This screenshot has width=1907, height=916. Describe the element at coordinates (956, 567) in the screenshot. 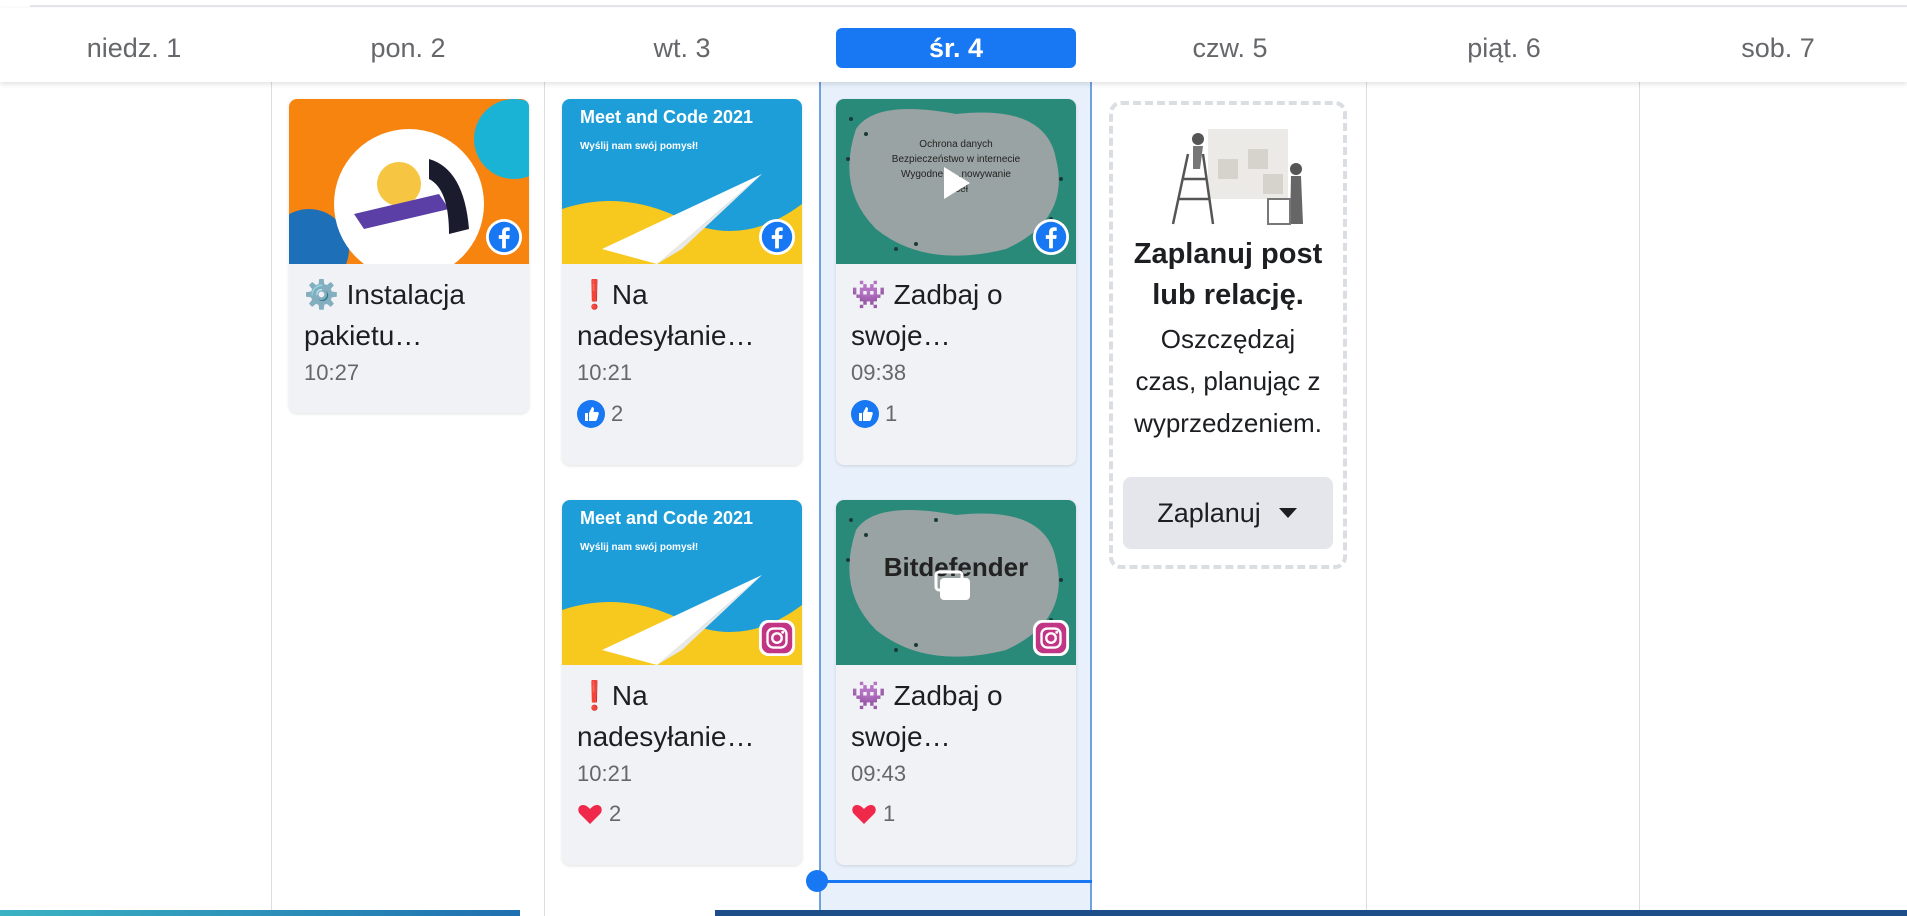

I see `svg-text: Bitdefender` at that location.